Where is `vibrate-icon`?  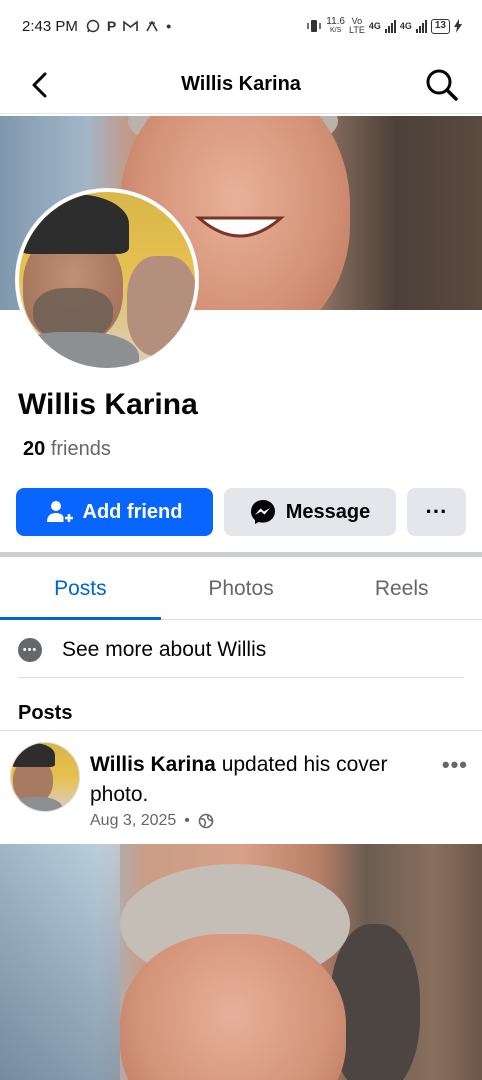
vibrate-icon is located at coordinates (314, 26).